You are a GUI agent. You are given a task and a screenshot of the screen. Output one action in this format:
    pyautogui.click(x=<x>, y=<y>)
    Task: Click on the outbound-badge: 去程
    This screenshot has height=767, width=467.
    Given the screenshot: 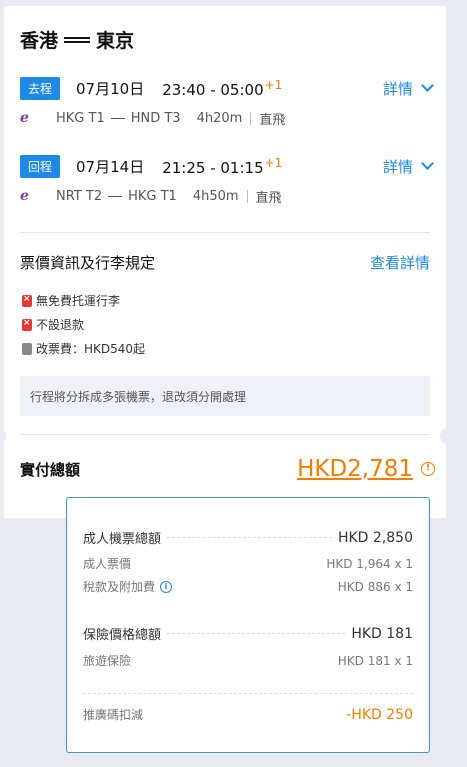 What is the action you would take?
    pyautogui.click(x=40, y=88)
    